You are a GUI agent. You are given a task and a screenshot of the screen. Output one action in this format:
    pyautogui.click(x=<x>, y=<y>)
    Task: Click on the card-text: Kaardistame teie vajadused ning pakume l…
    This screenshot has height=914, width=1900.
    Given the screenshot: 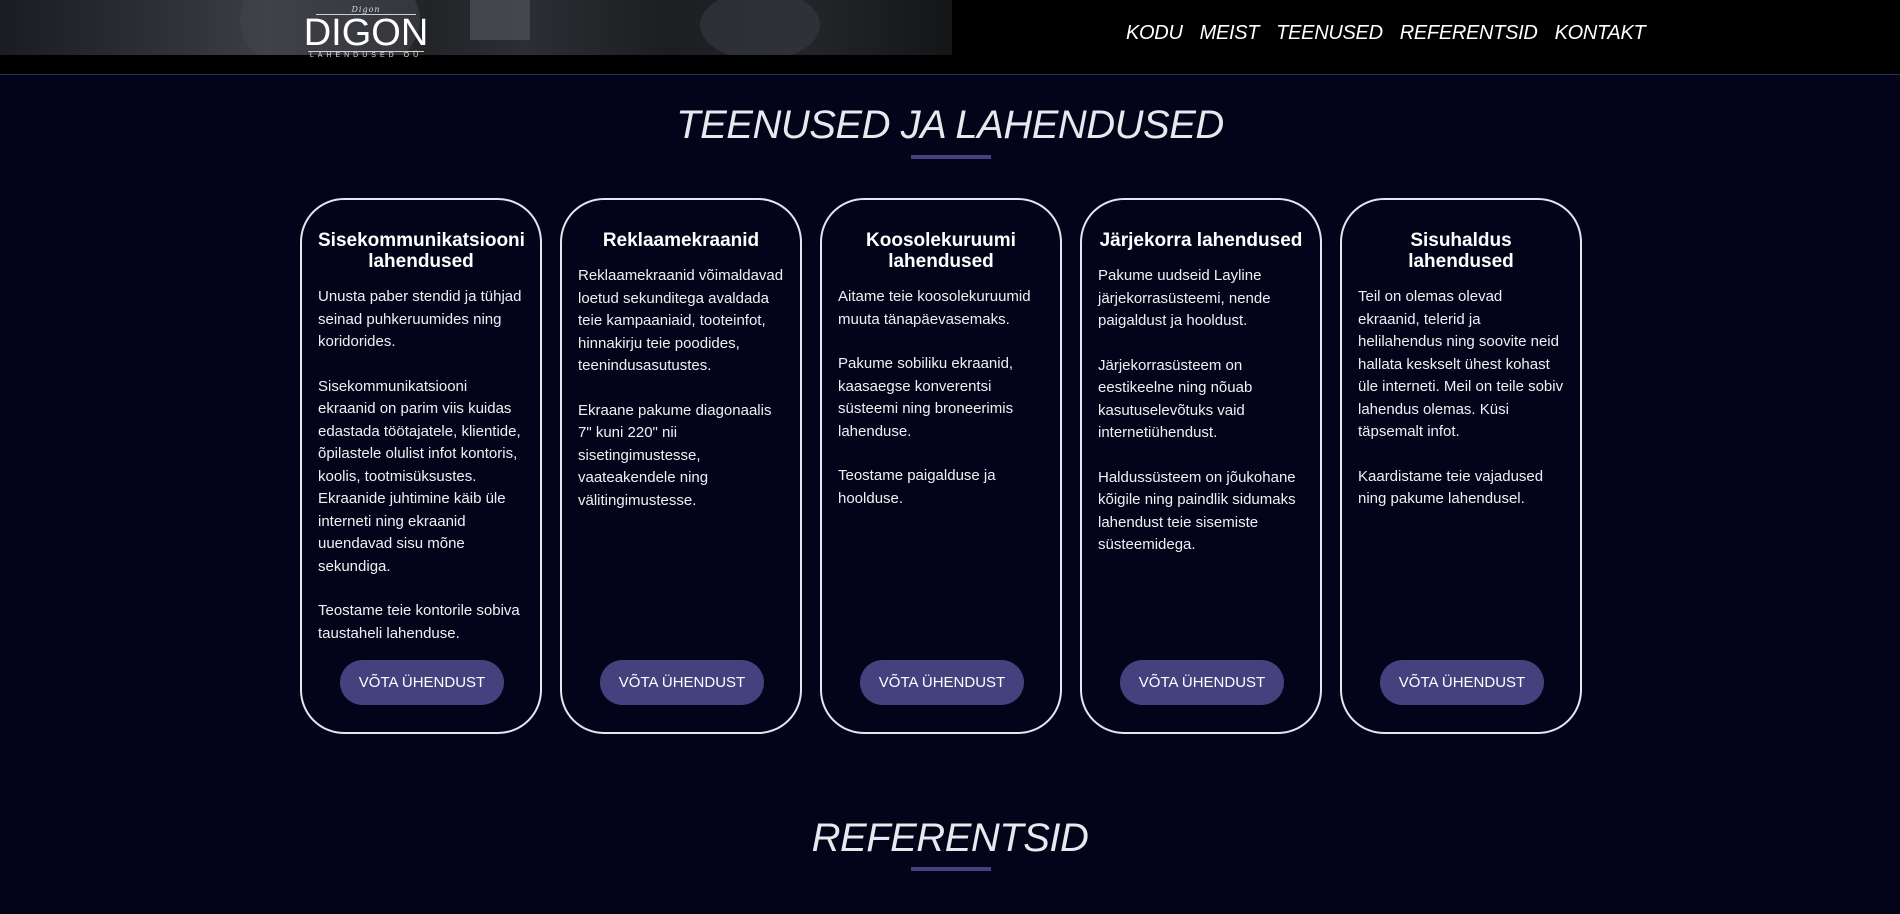 What is the action you would take?
    pyautogui.click(x=1451, y=487)
    